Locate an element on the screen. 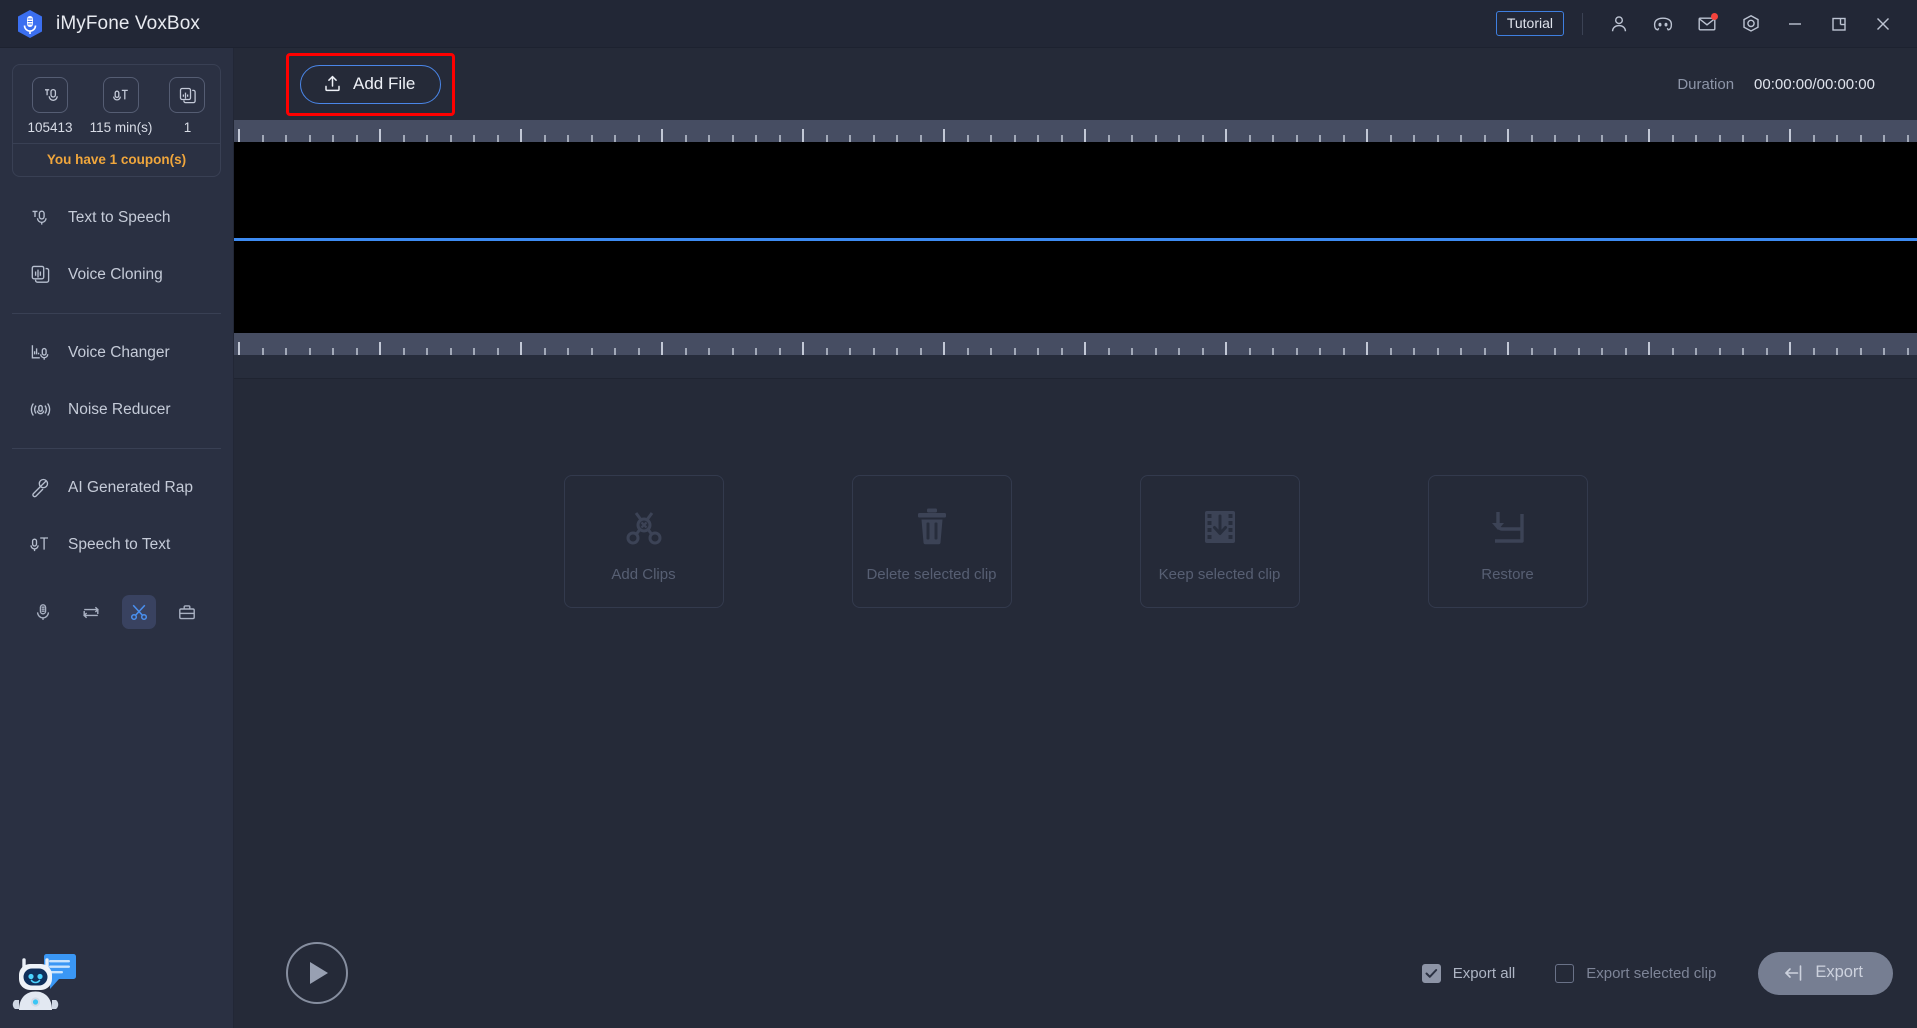  clip-action-label: Restore is located at coordinates (1507, 574).